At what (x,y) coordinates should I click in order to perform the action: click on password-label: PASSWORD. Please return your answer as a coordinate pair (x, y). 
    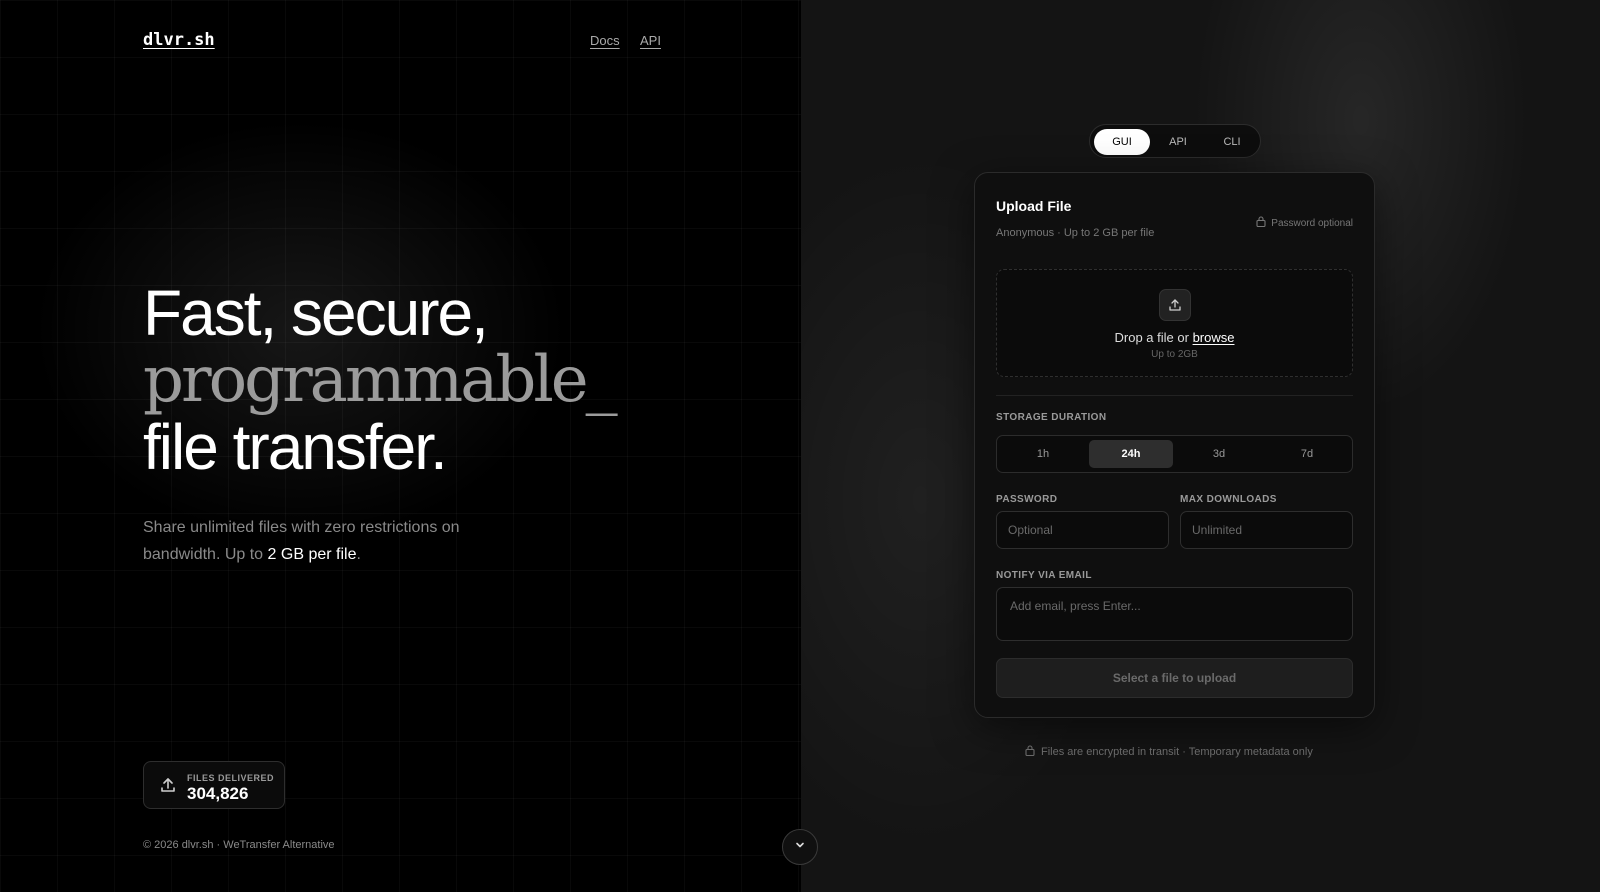
    Looking at the image, I should click on (1027, 499).